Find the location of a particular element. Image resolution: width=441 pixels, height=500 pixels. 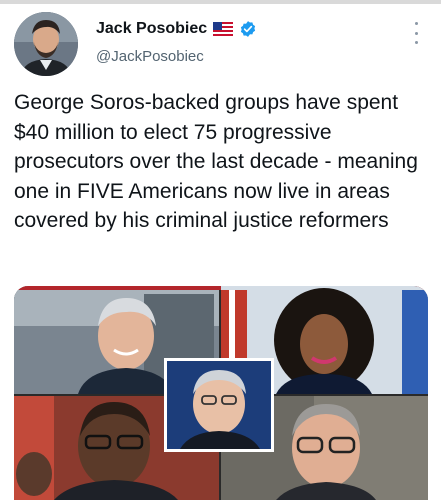

author-avatar is located at coordinates (46, 44).